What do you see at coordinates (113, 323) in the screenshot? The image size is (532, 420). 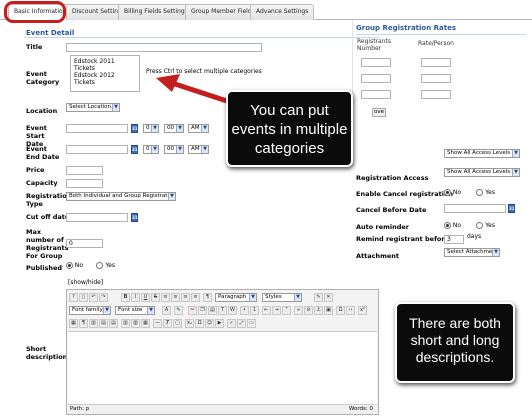 I see `delete-row-icon: ▤` at bounding box center [113, 323].